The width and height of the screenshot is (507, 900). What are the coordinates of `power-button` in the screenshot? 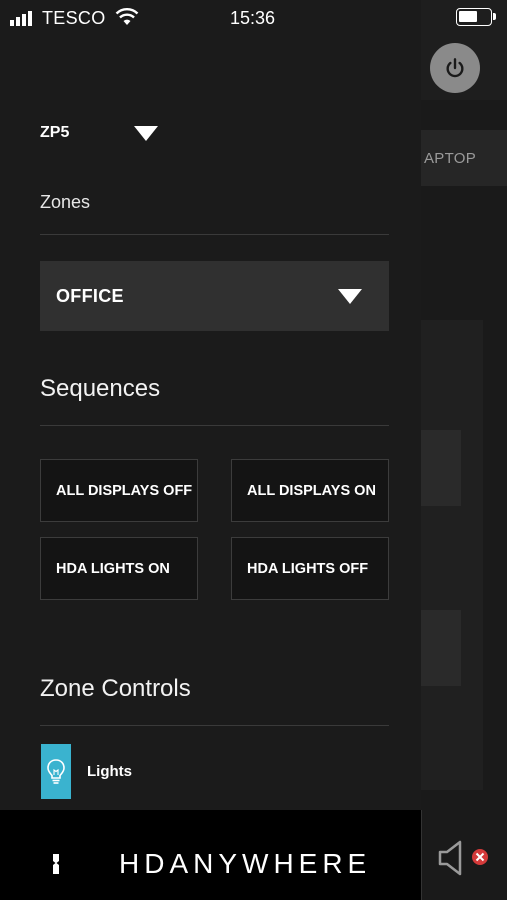 It's located at (455, 68).